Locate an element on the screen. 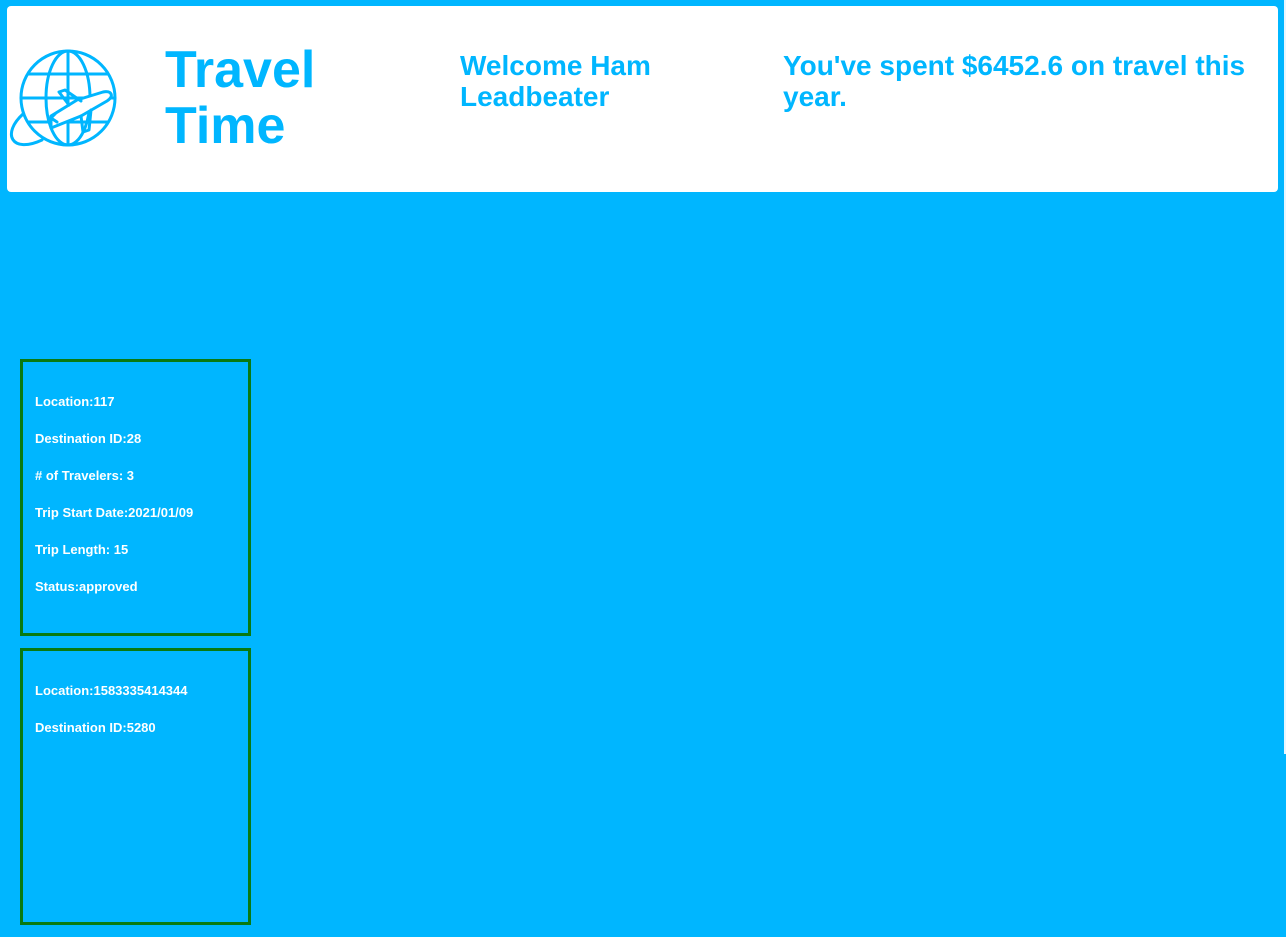 The width and height of the screenshot is (1286, 937). welcome-message: Welcome Ham Leadbeater is located at coordinates (555, 81).